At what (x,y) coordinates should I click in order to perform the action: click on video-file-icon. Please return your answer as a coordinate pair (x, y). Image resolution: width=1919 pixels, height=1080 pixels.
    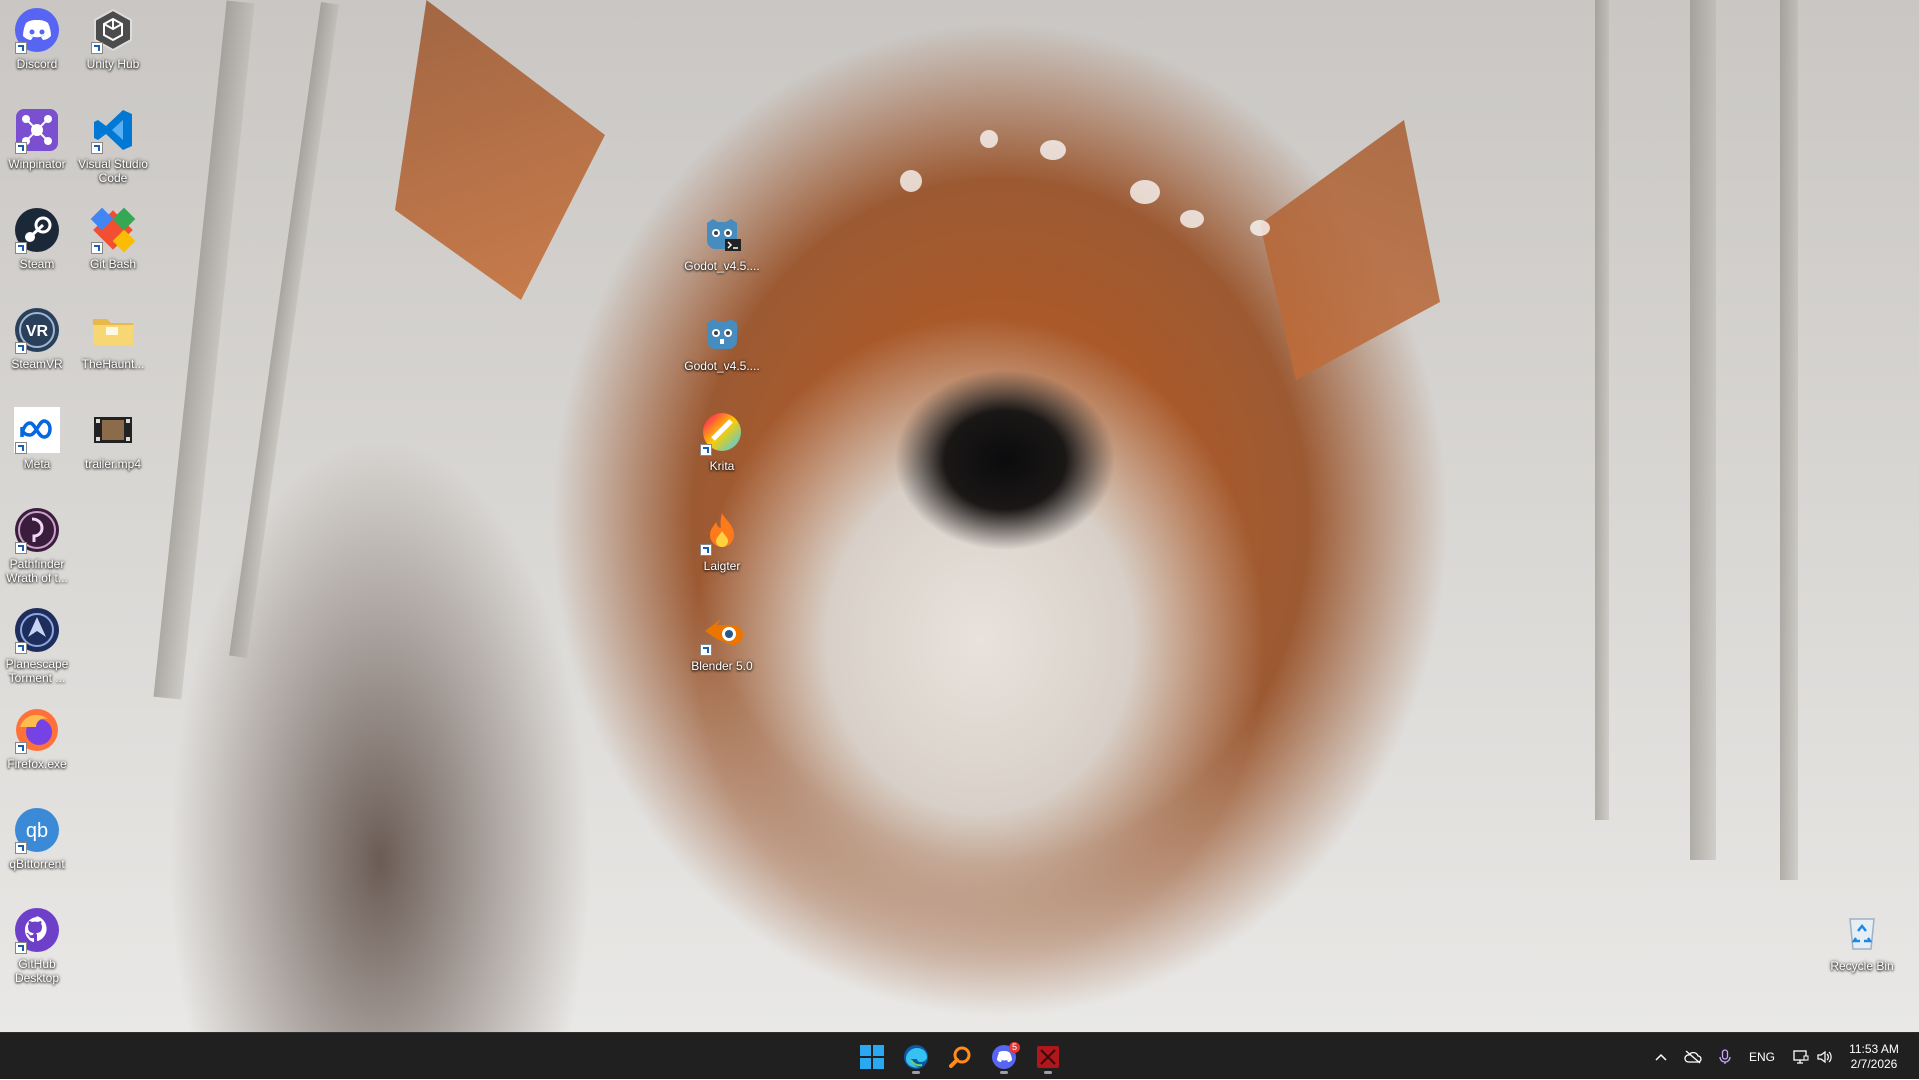
    Looking at the image, I should click on (113, 430).